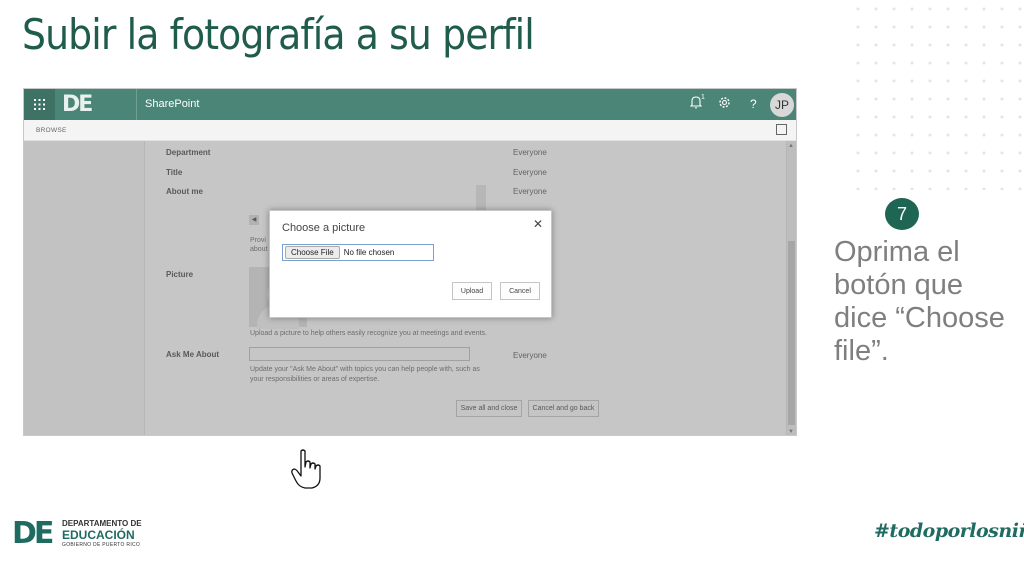 Image resolution: width=1024 pixels, height=576 pixels. Describe the element at coordinates (136, 104) in the screenshot. I see `topbar-divider` at that location.